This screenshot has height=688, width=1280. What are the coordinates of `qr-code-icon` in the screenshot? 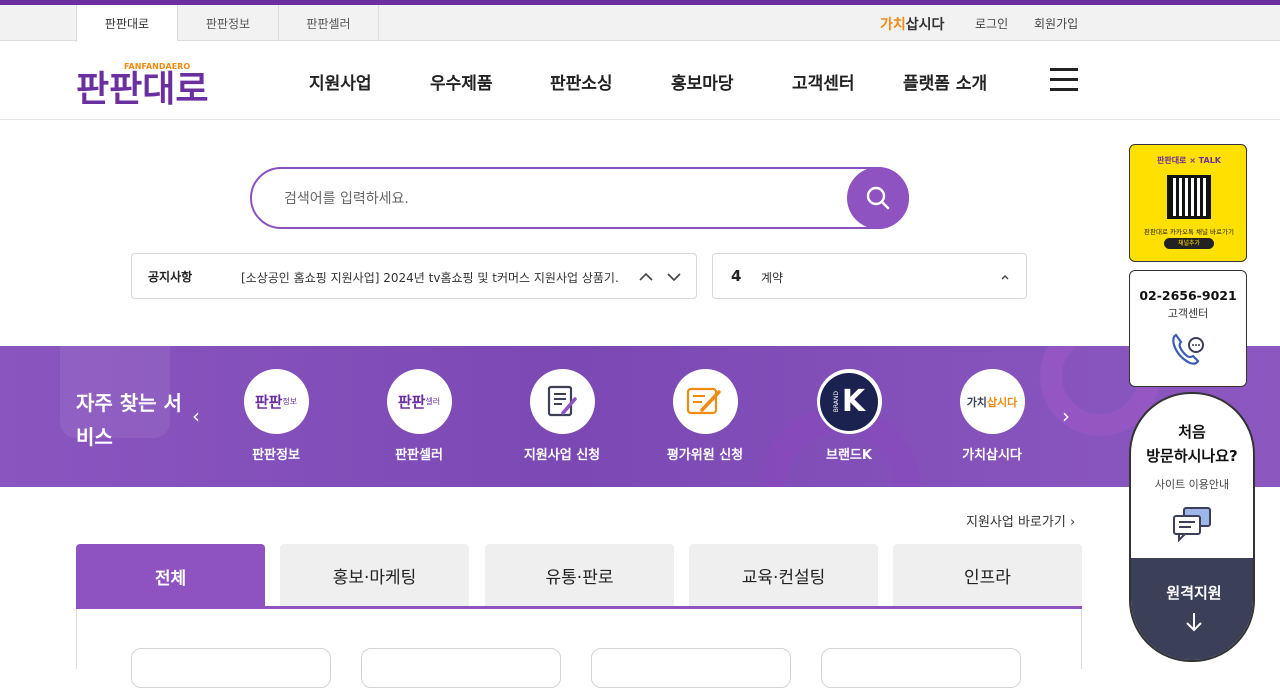 It's located at (1189, 197).